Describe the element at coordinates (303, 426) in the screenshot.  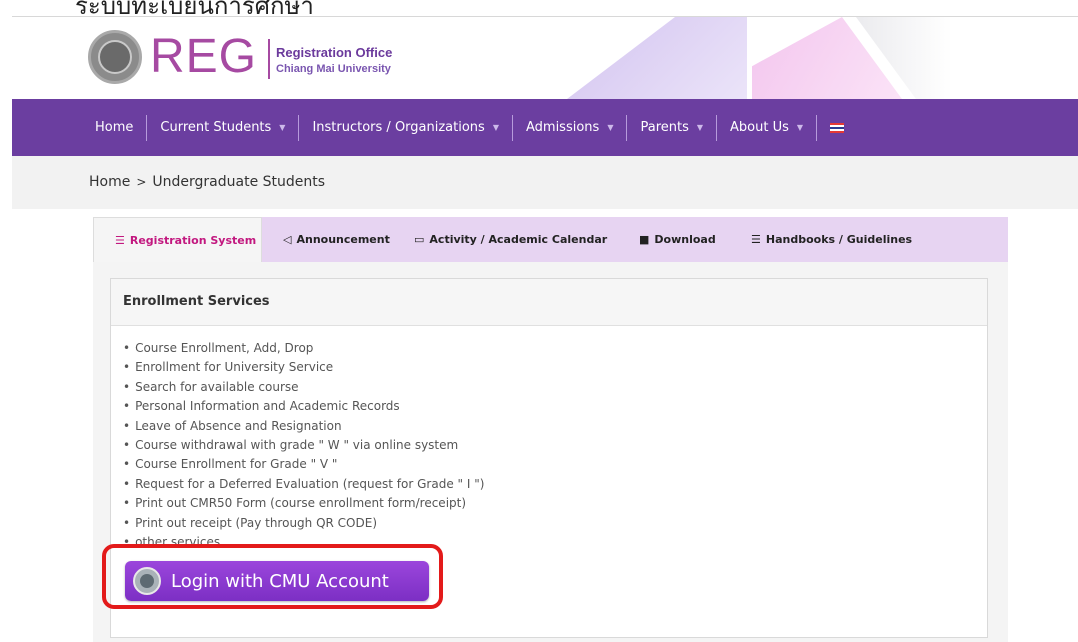
I see `list-item: Leave of Absence and Resignation` at that location.